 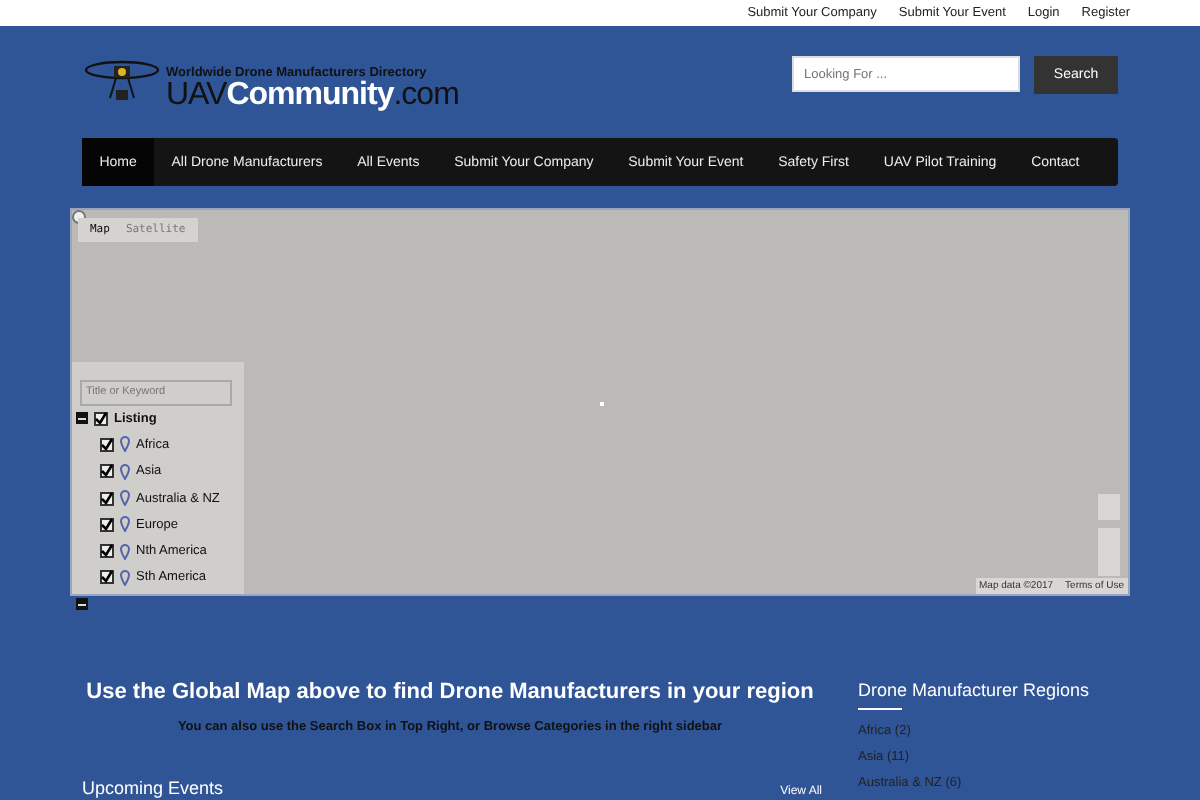 What do you see at coordinates (602, 404) in the screenshot?
I see `map-marker` at bounding box center [602, 404].